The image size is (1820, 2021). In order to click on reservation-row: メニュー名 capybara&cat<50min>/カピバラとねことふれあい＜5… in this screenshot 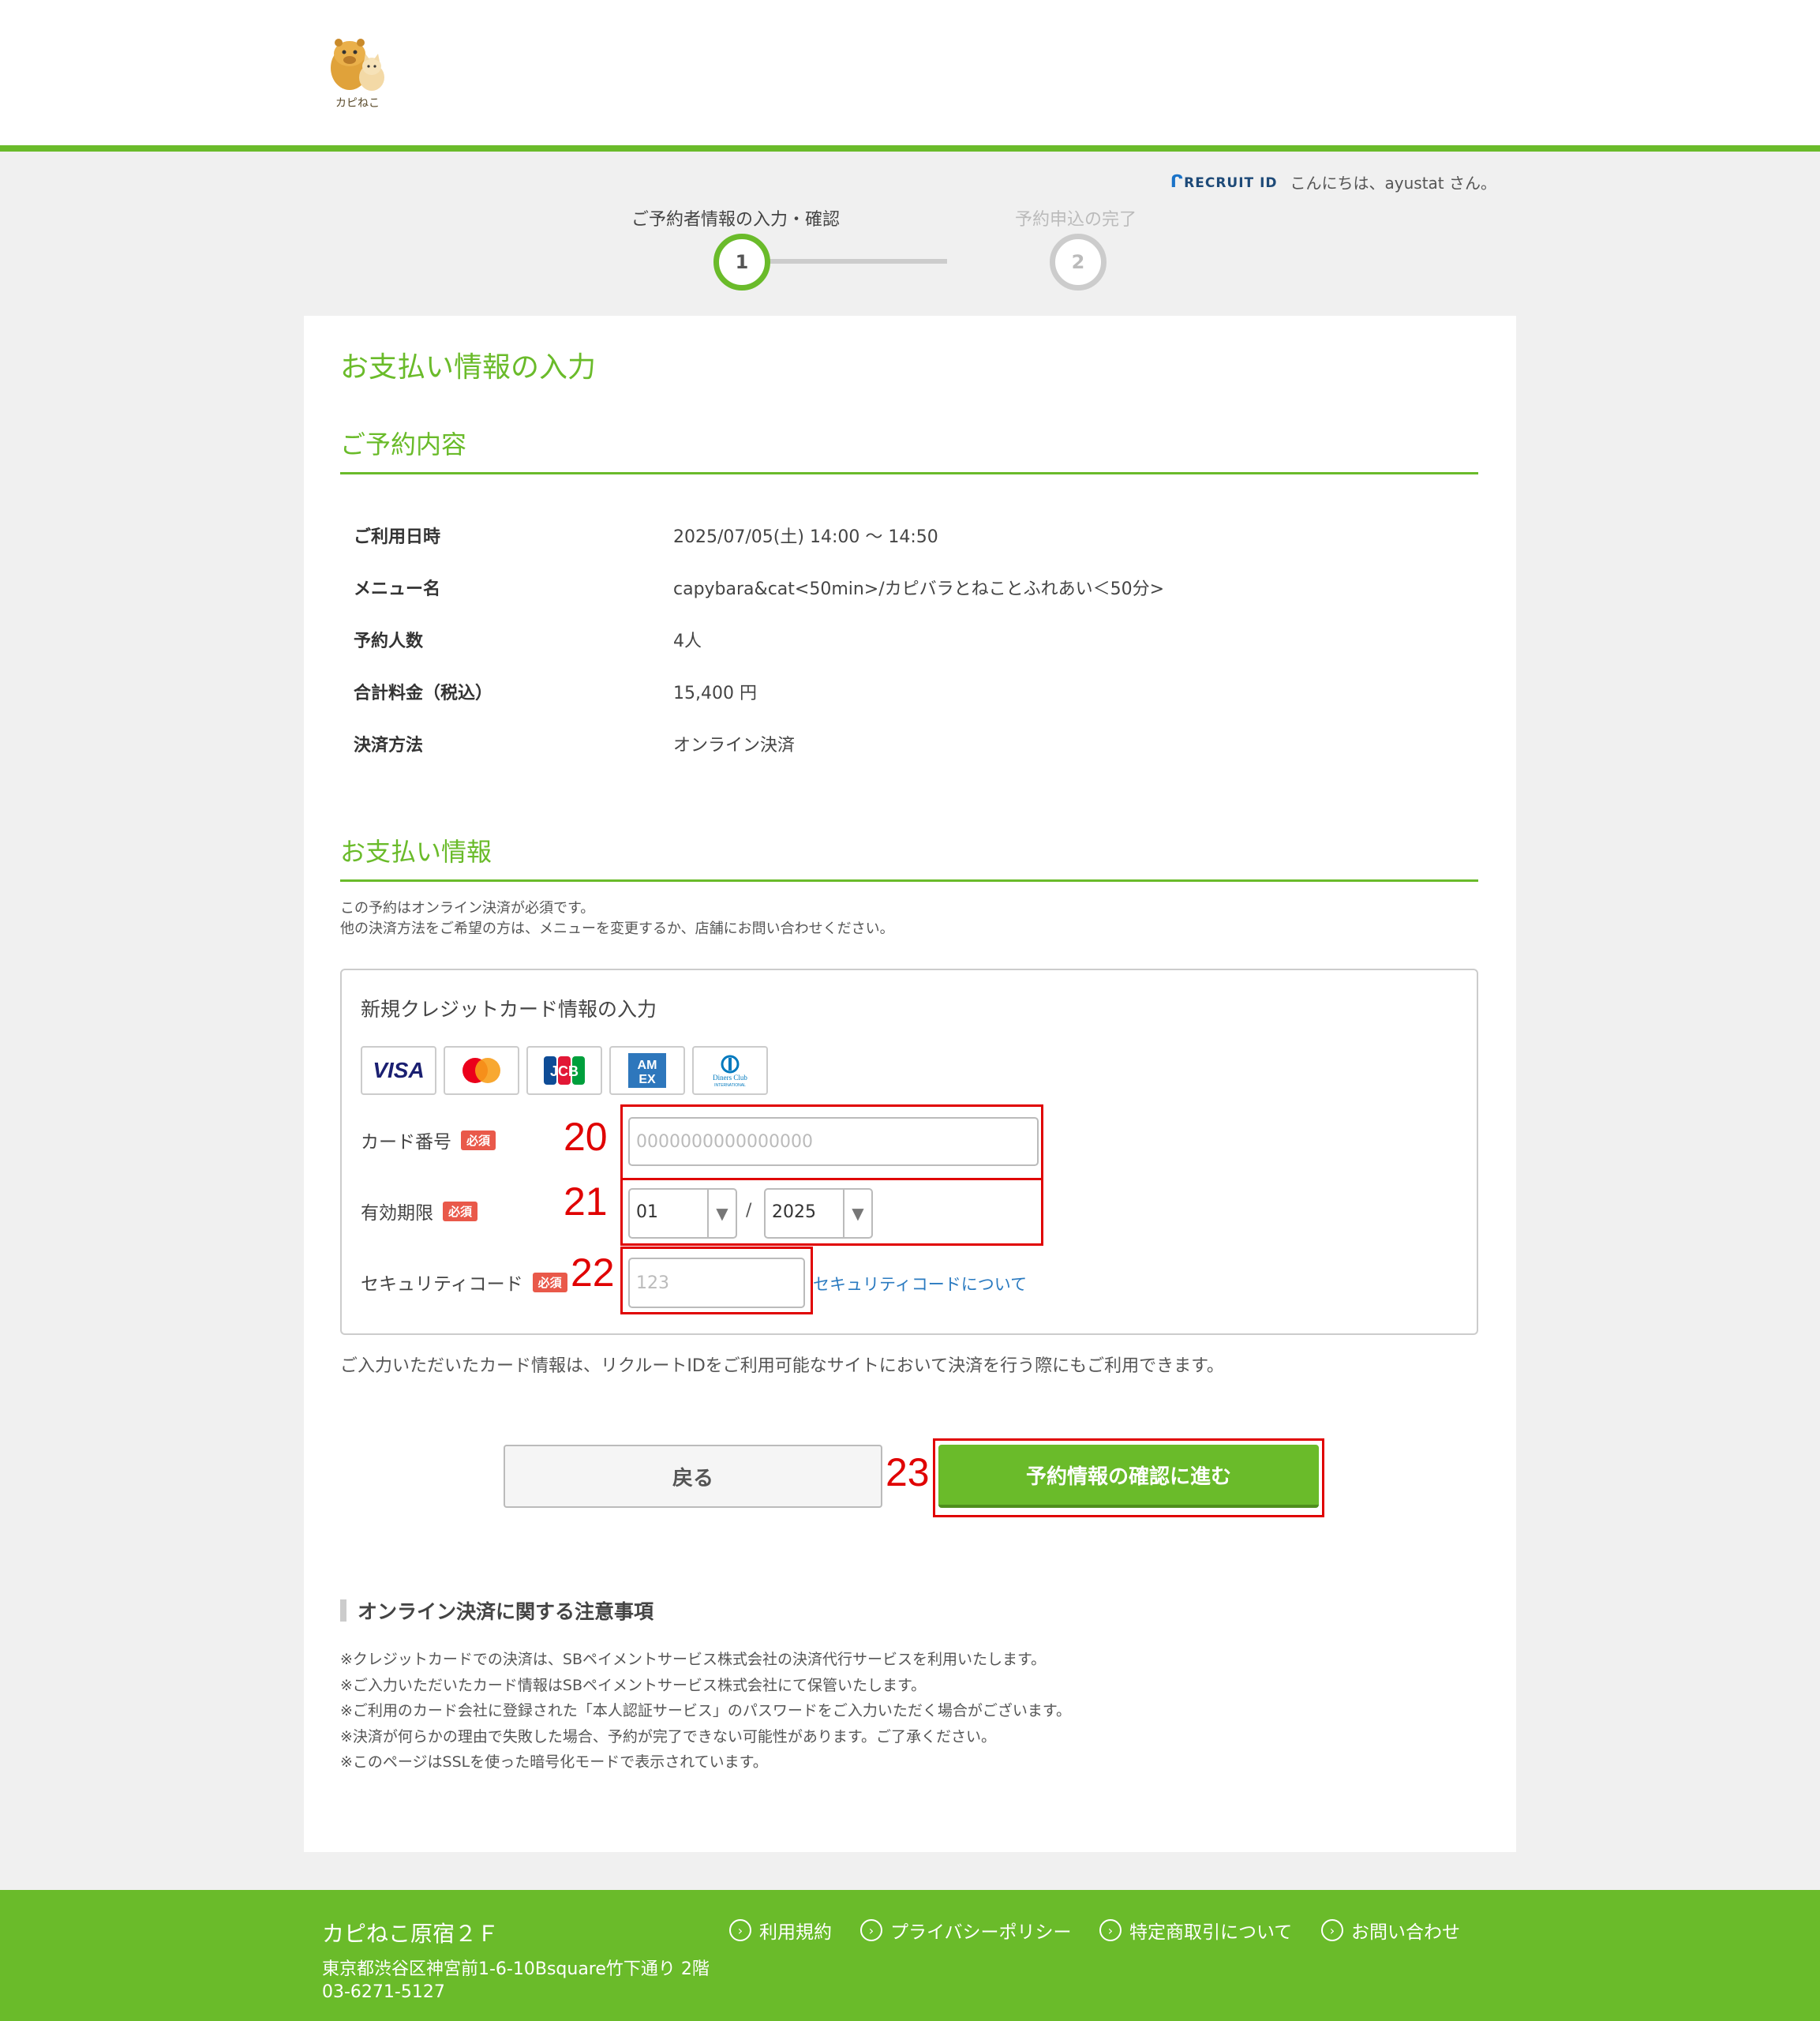, I will do `click(906, 587)`.